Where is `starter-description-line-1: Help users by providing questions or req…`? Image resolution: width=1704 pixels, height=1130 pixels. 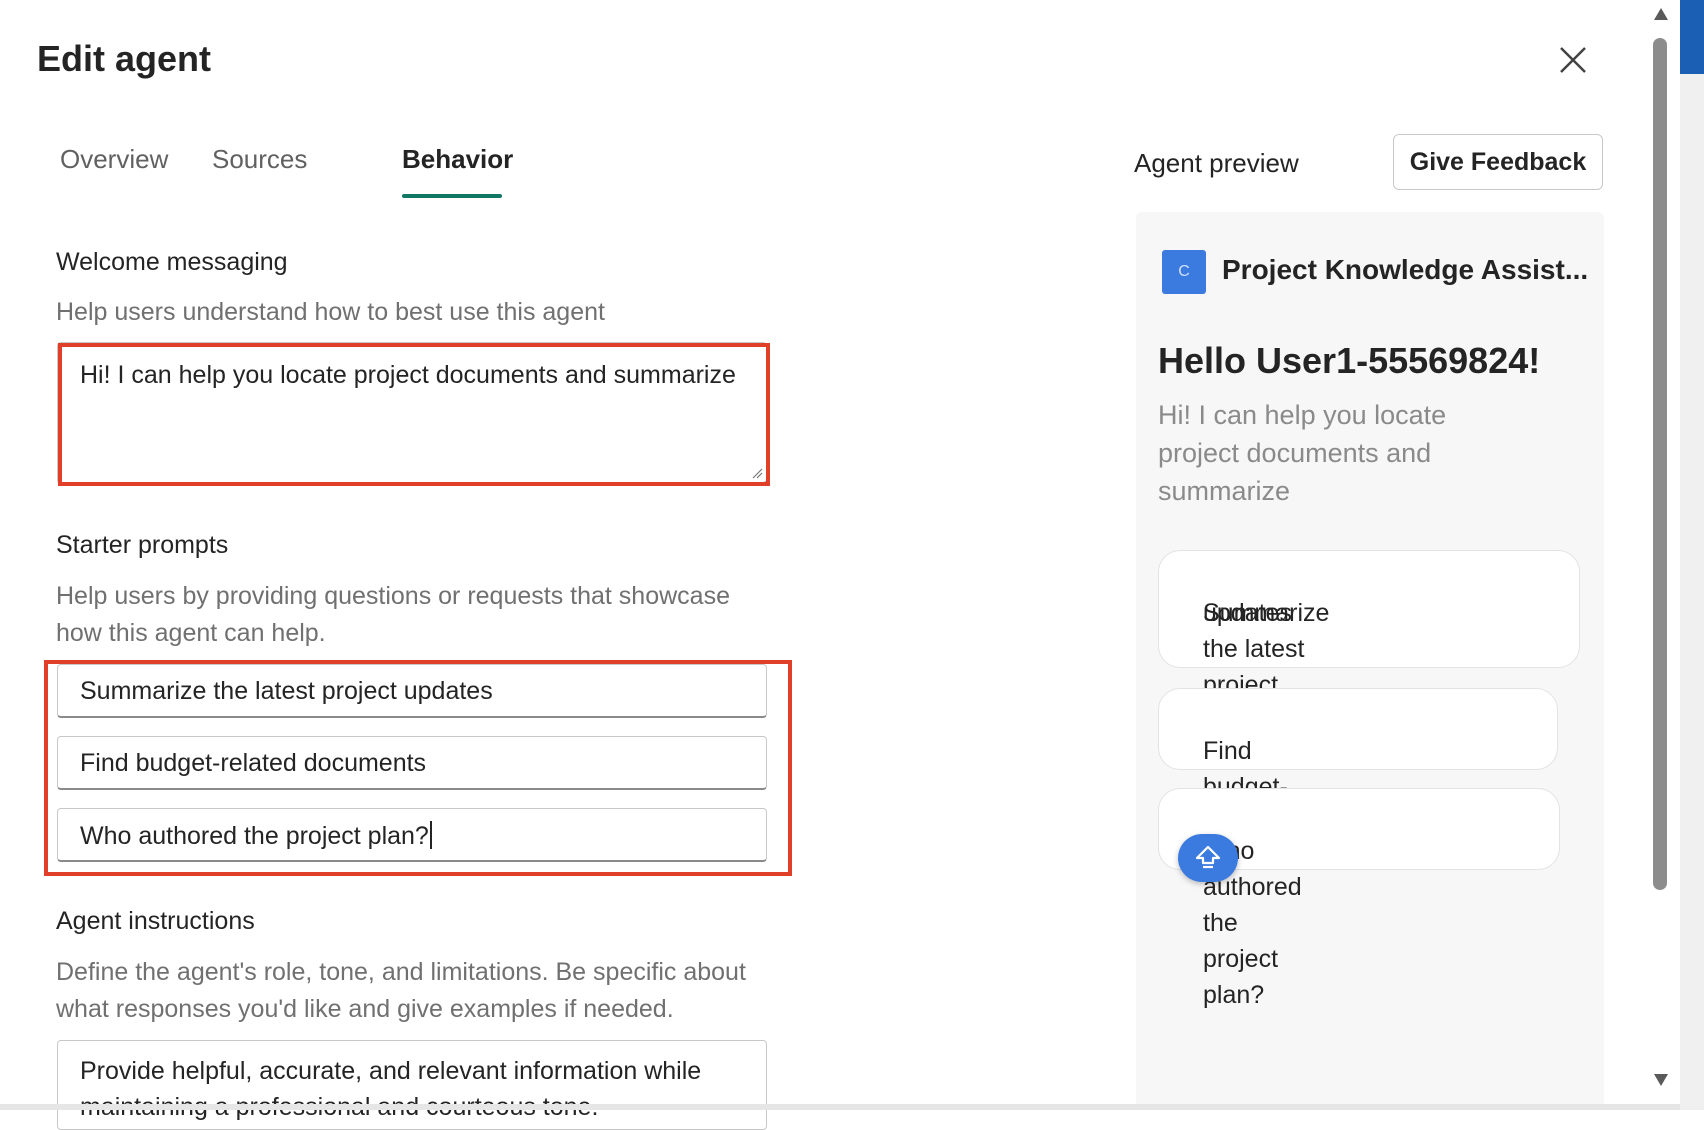 starter-description-line-1: Help users by providing questions or req… is located at coordinates (393, 596).